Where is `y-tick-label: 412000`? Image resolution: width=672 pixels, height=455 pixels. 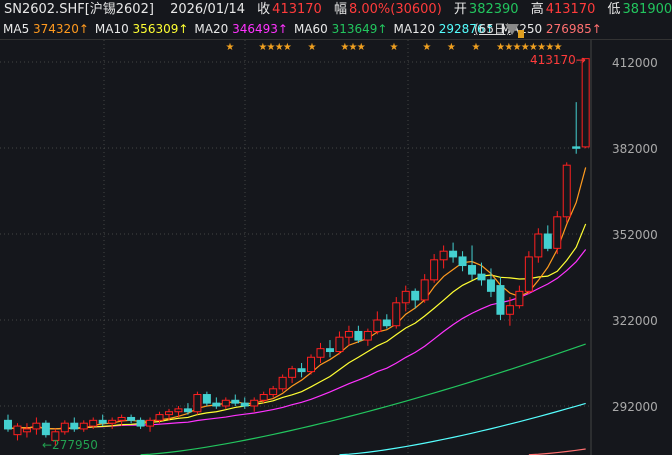 y-tick-label: 412000 is located at coordinates (635, 63).